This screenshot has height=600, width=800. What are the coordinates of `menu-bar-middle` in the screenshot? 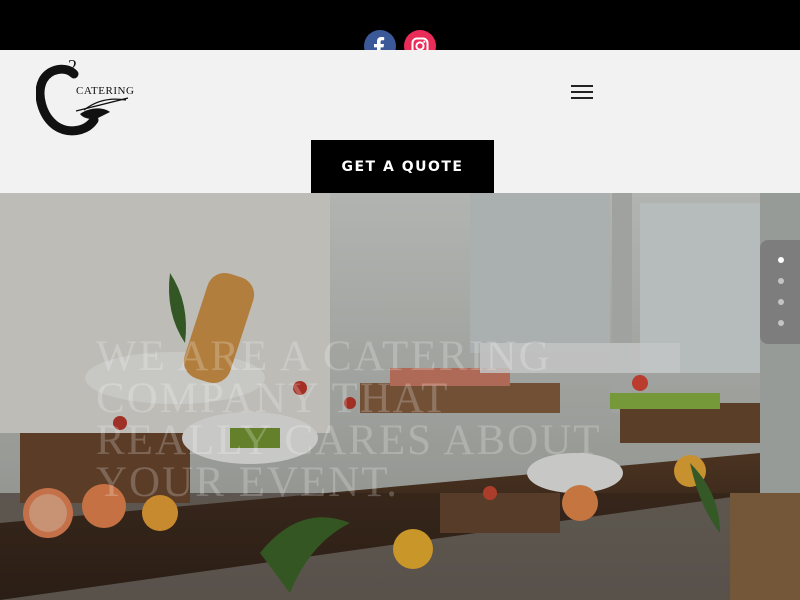 It's located at (582, 92).